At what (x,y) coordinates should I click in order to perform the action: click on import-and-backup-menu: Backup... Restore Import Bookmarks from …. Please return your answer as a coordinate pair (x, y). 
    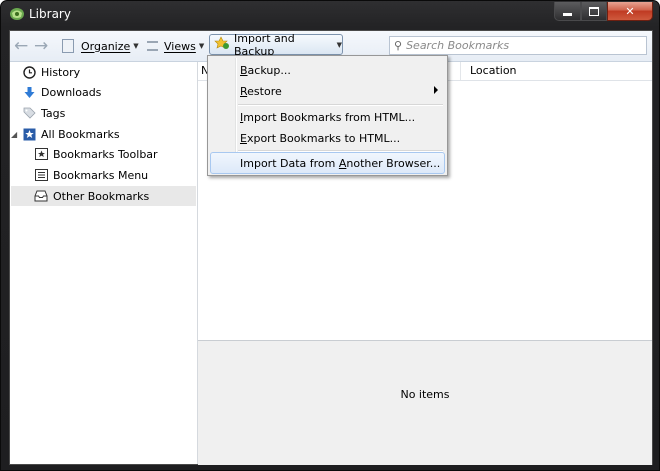
    Looking at the image, I should click on (327, 115).